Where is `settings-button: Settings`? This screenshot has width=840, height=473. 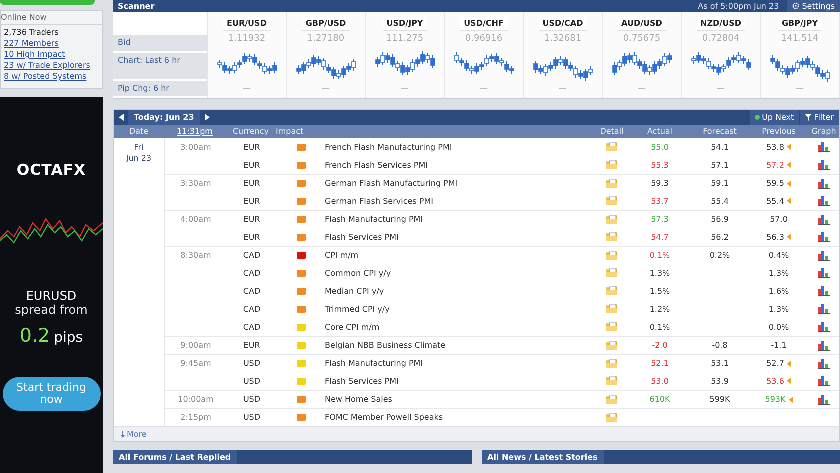
settings-button: Settings is located at coordinates (813, 6).